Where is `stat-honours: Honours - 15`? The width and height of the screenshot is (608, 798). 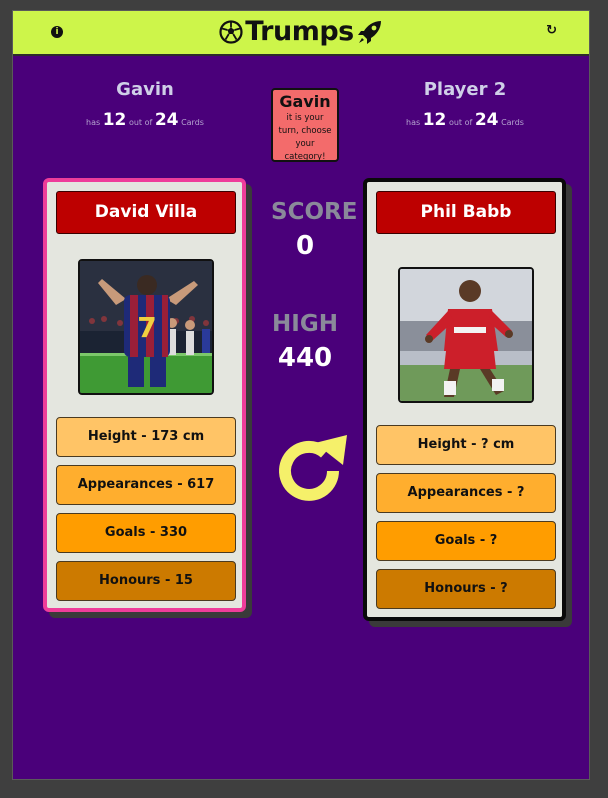
stat-honours: Honours - 15 is located at coordinates (146, 581).